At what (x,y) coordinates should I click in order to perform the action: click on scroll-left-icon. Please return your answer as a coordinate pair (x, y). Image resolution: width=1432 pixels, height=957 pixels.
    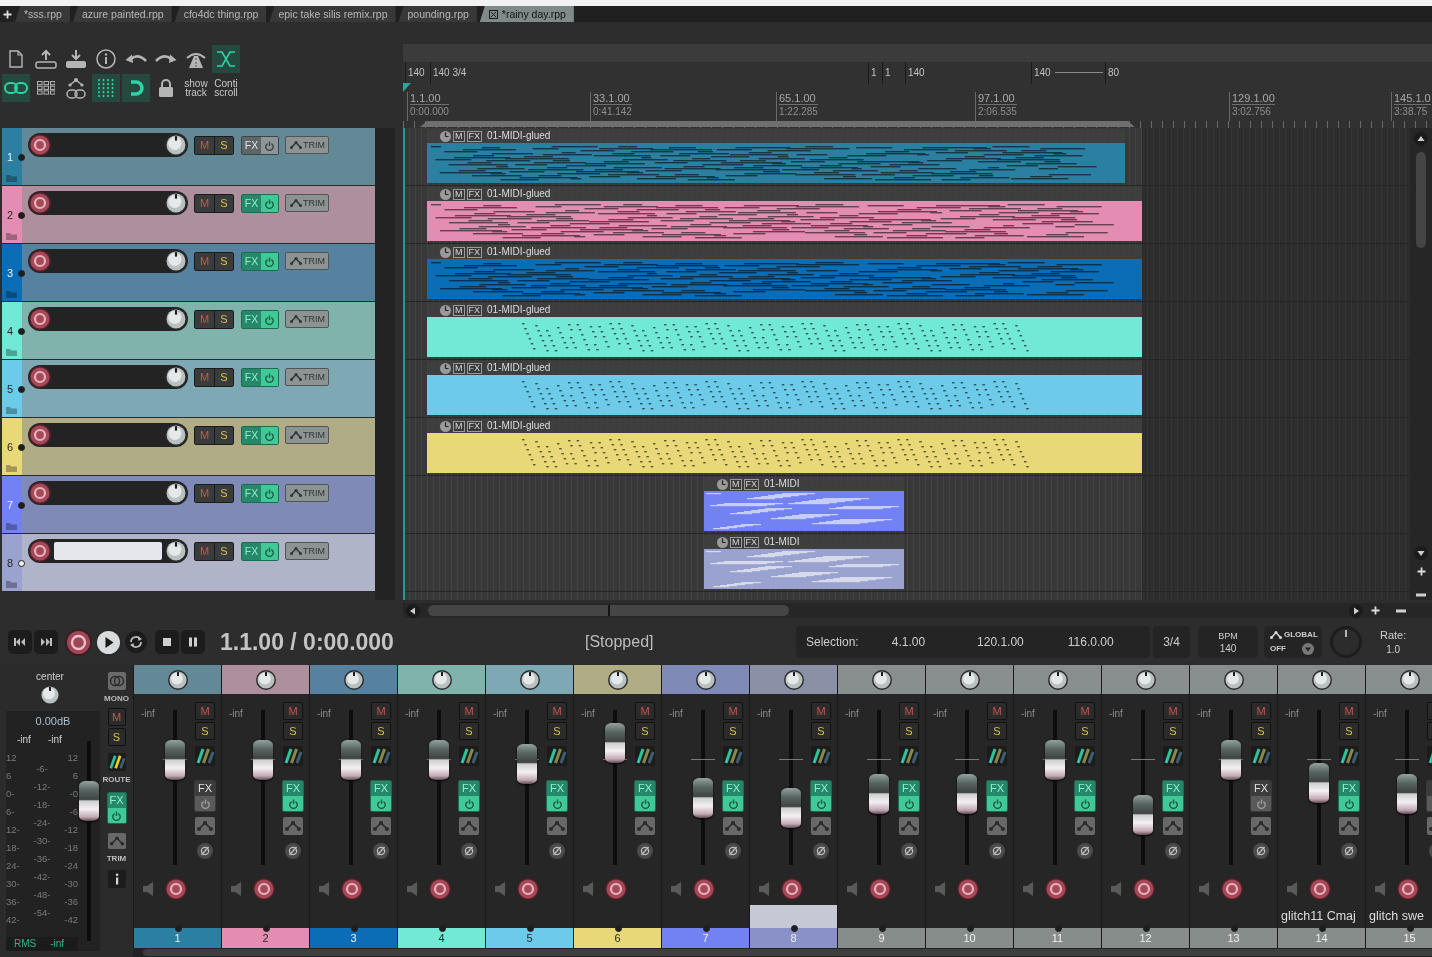
    Looking at the image, I should click on (413, 610).